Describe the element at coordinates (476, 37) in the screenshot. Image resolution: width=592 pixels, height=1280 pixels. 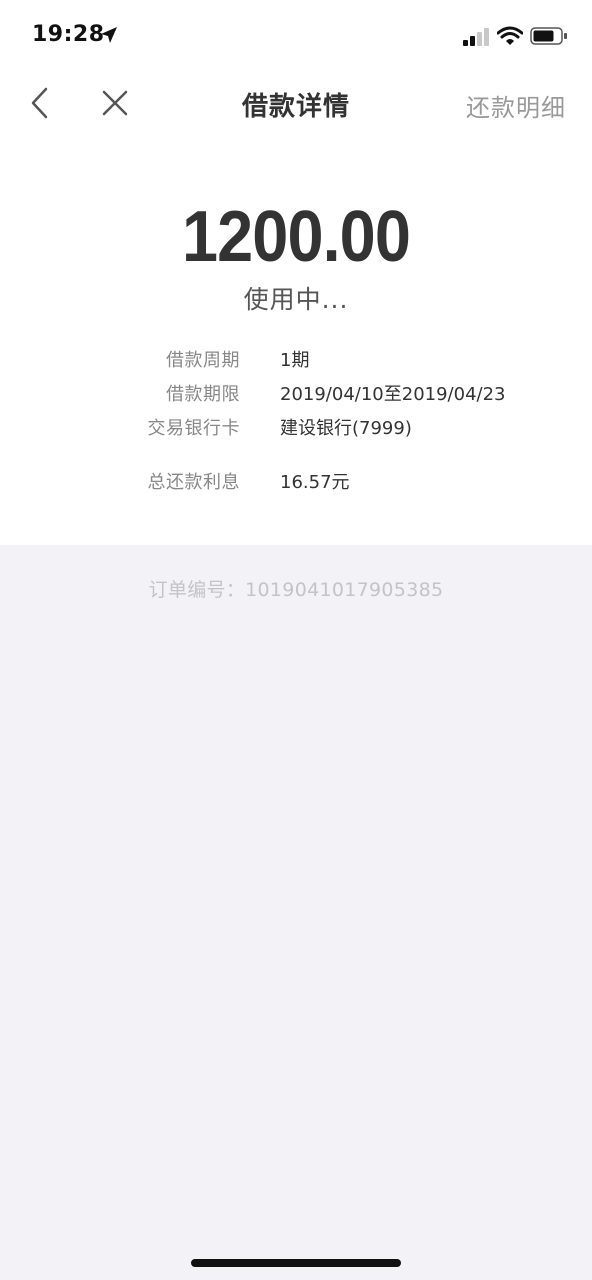
I see `cellular-signal-icon` at that location.